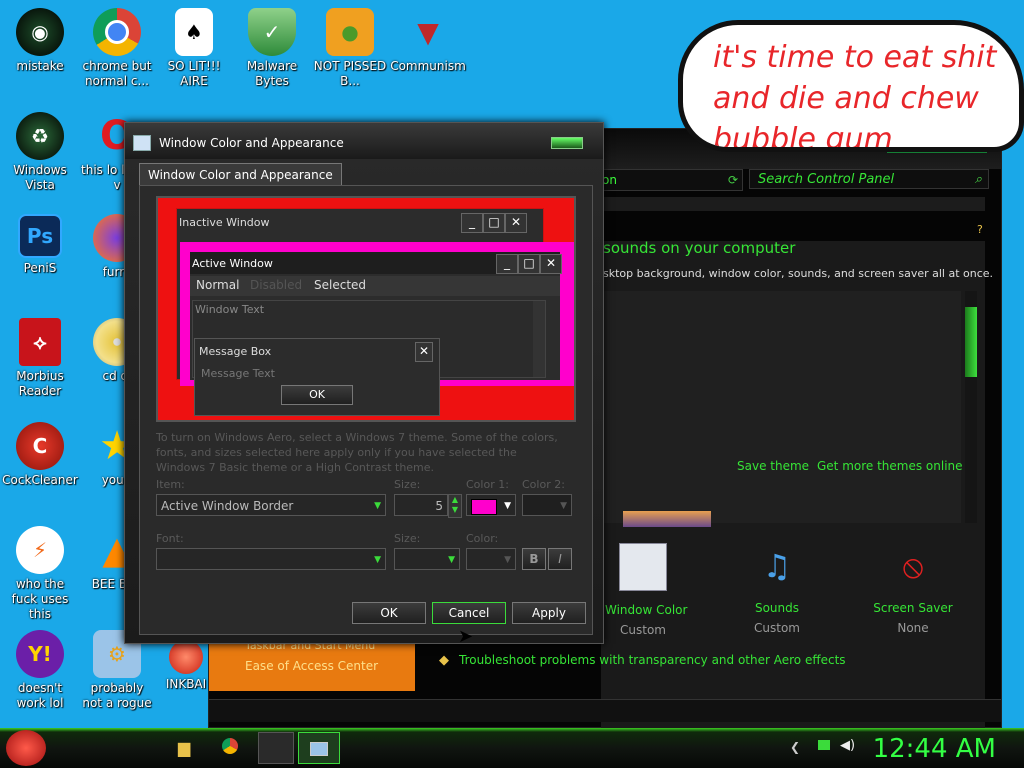 This screenshot has height=768, width=1024. Describe the element at coordinates (512, 748) in the screenshot. I see `taskbar: ▆ ❮ ◀)` at that location.